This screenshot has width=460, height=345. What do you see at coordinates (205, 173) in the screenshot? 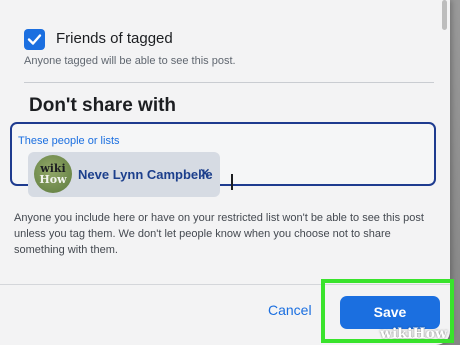
I see `remove-person-icon: ✕` at bounding box center [205, 173].